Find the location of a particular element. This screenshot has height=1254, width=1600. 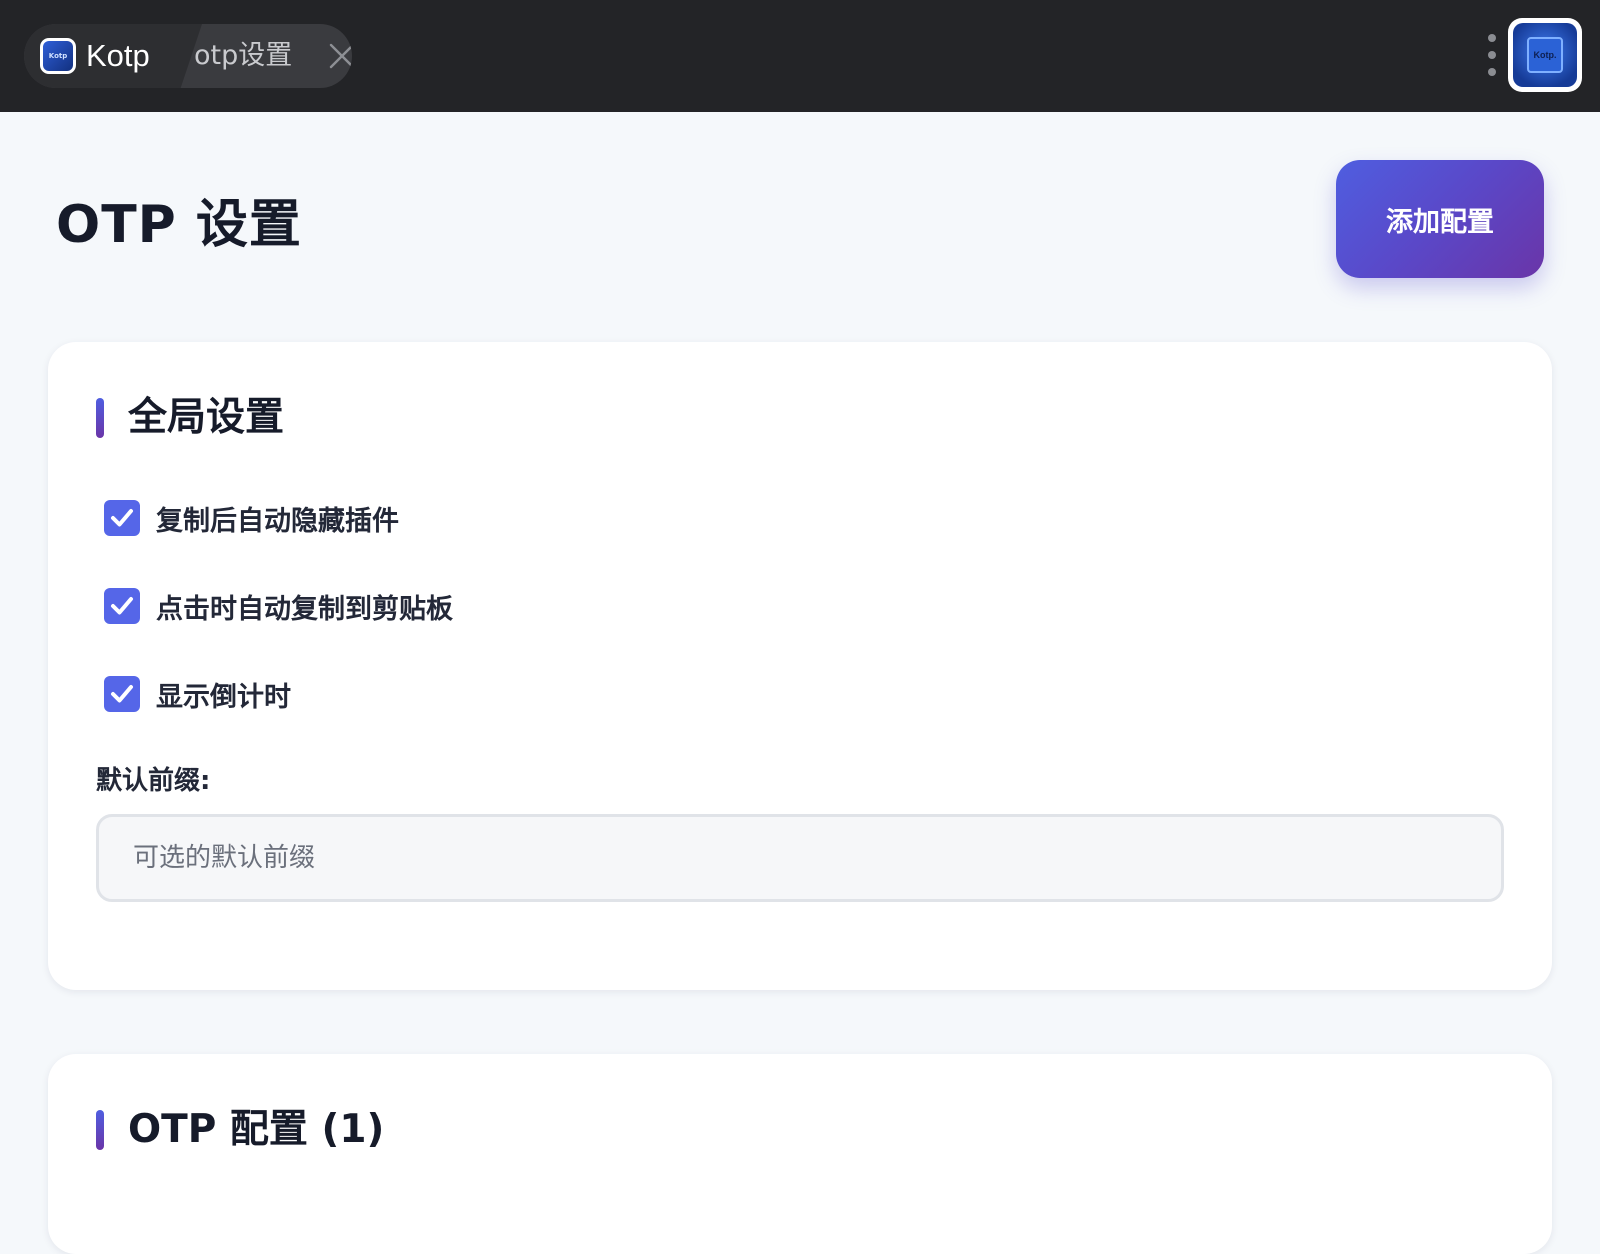

otp-configs-card: OTP 配置 (1) is located at coordinates (800, 1154).